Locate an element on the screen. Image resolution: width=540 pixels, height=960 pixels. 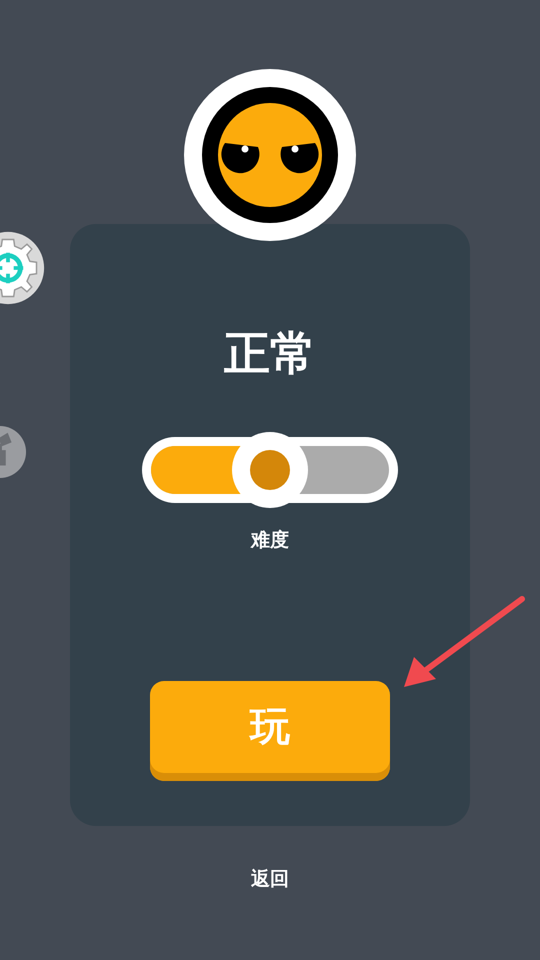
slider-label: 难度 is located at coordinates (270, 540).